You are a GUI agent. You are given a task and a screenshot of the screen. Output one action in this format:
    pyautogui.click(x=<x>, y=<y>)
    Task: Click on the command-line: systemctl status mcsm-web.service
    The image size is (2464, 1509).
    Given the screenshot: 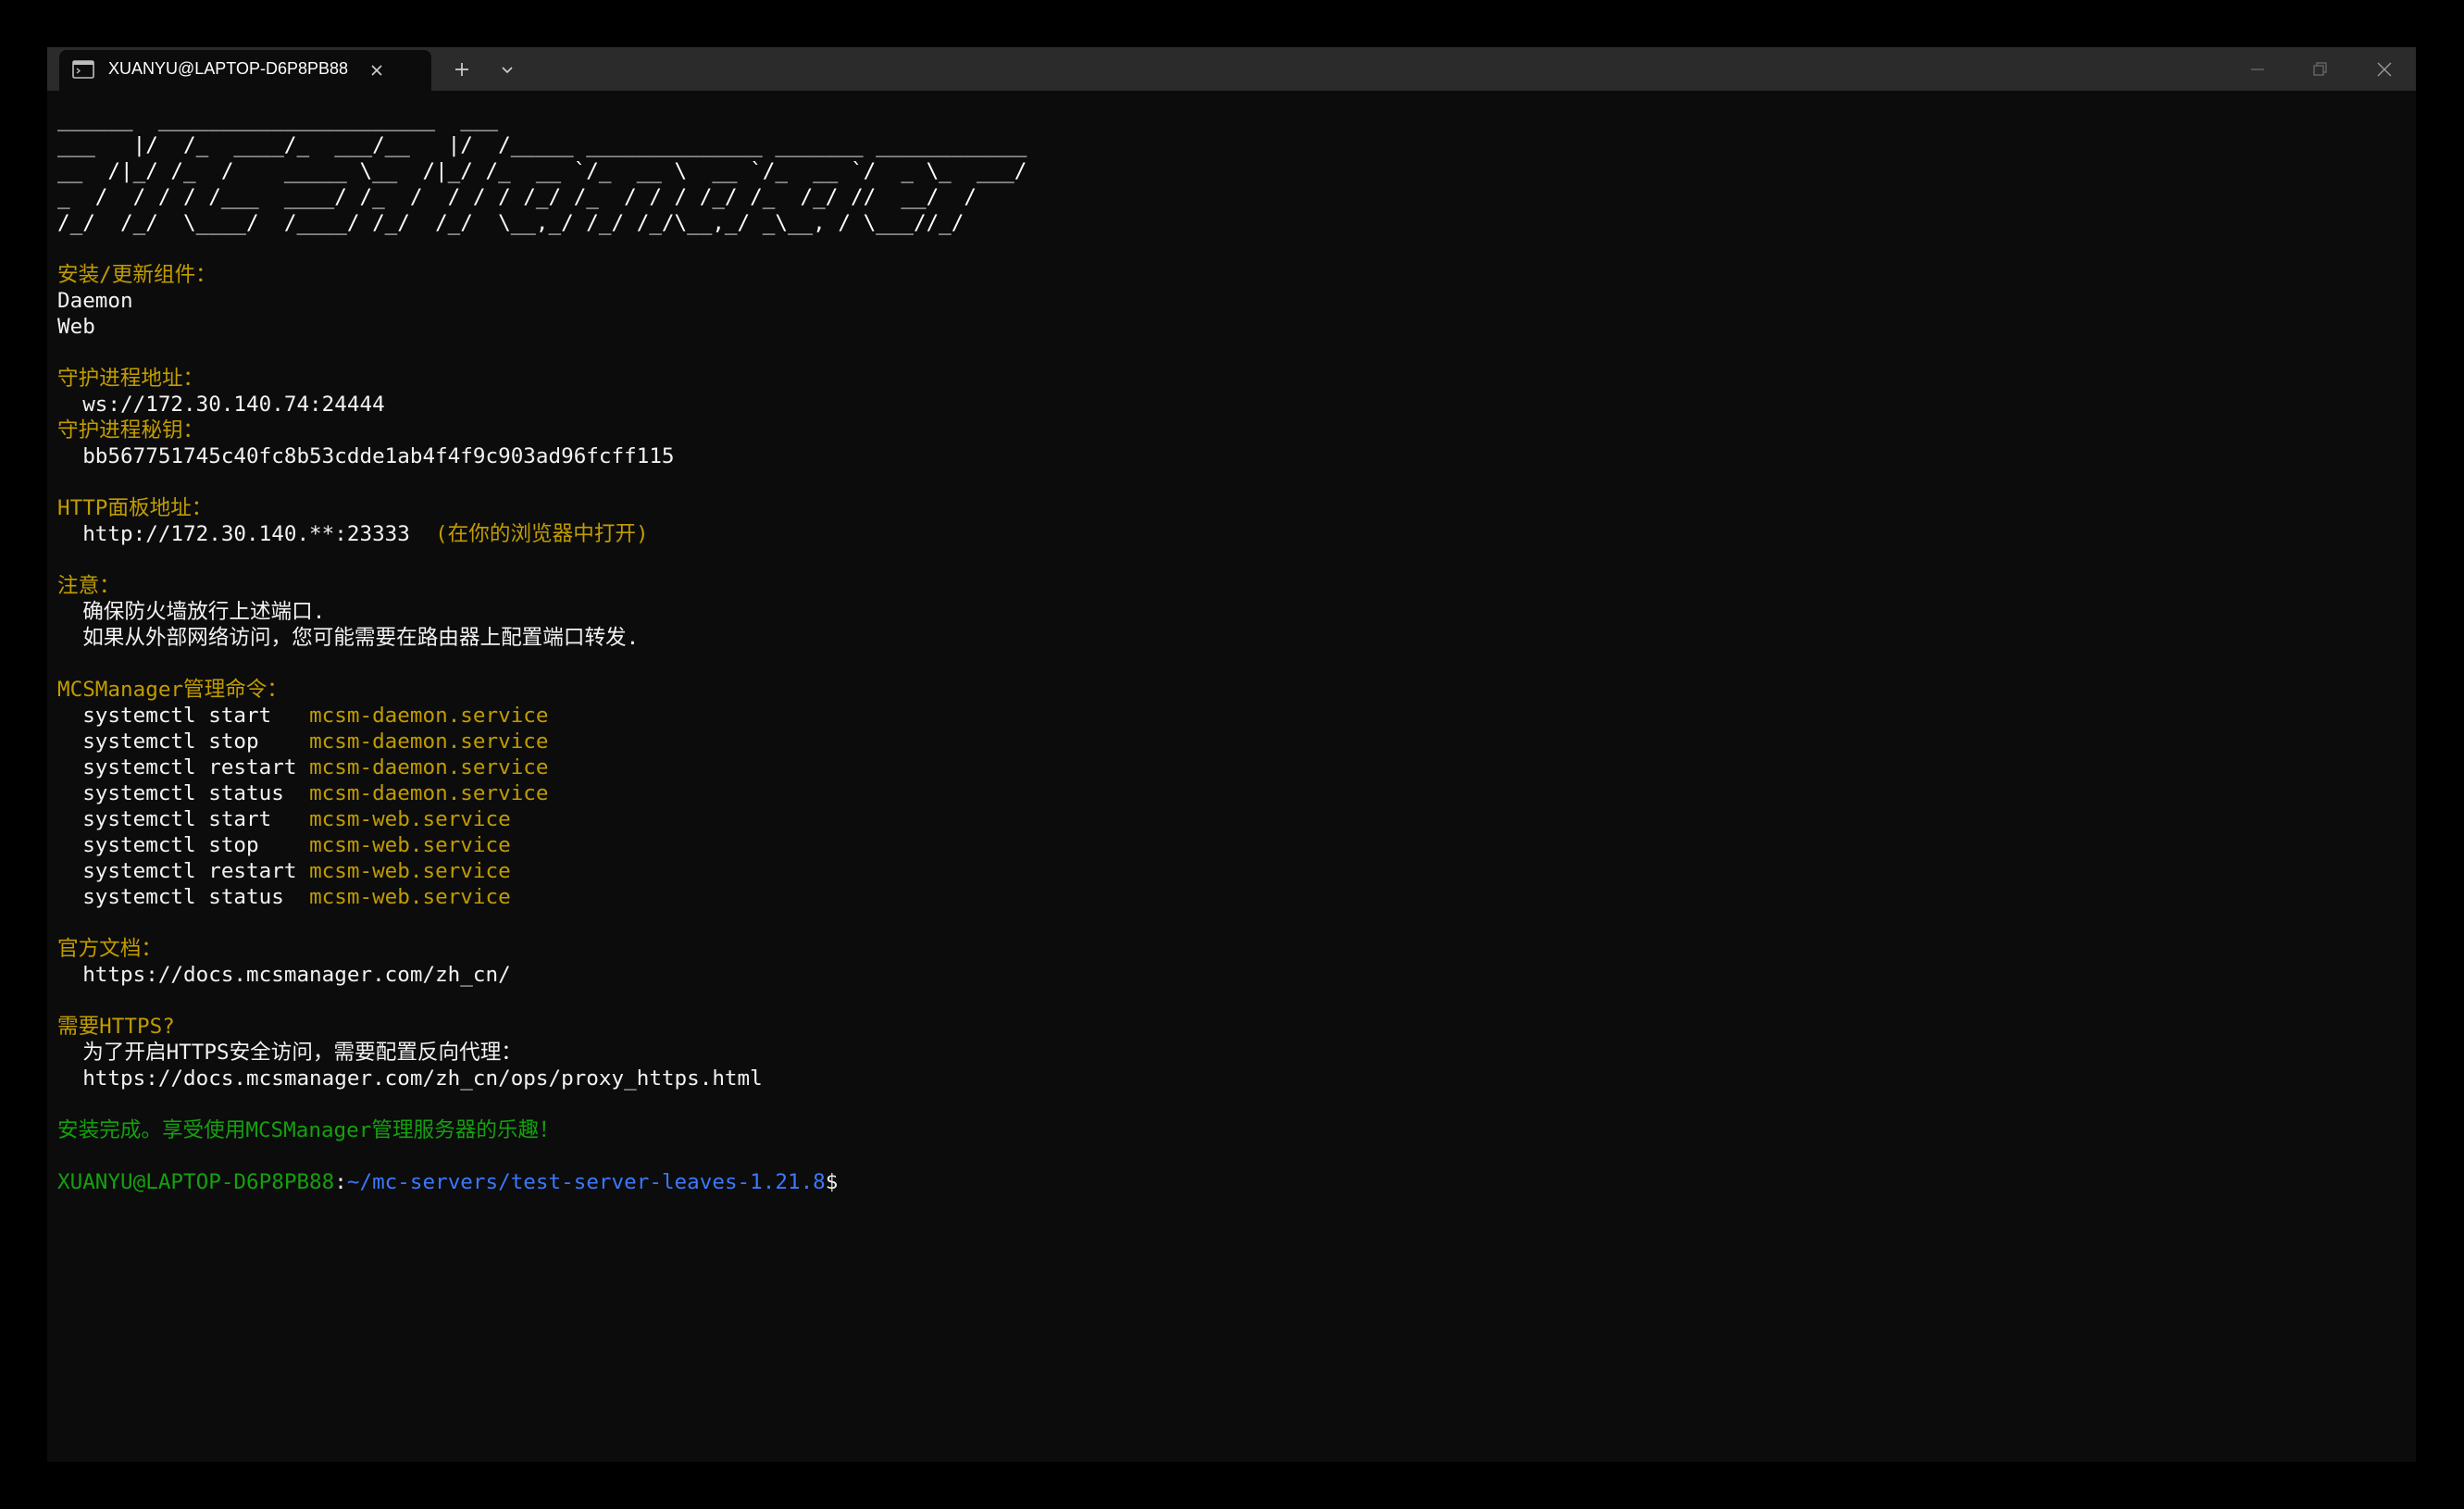 What is the action you would take?
    pyautogui.click(x=1228, y=897)
    